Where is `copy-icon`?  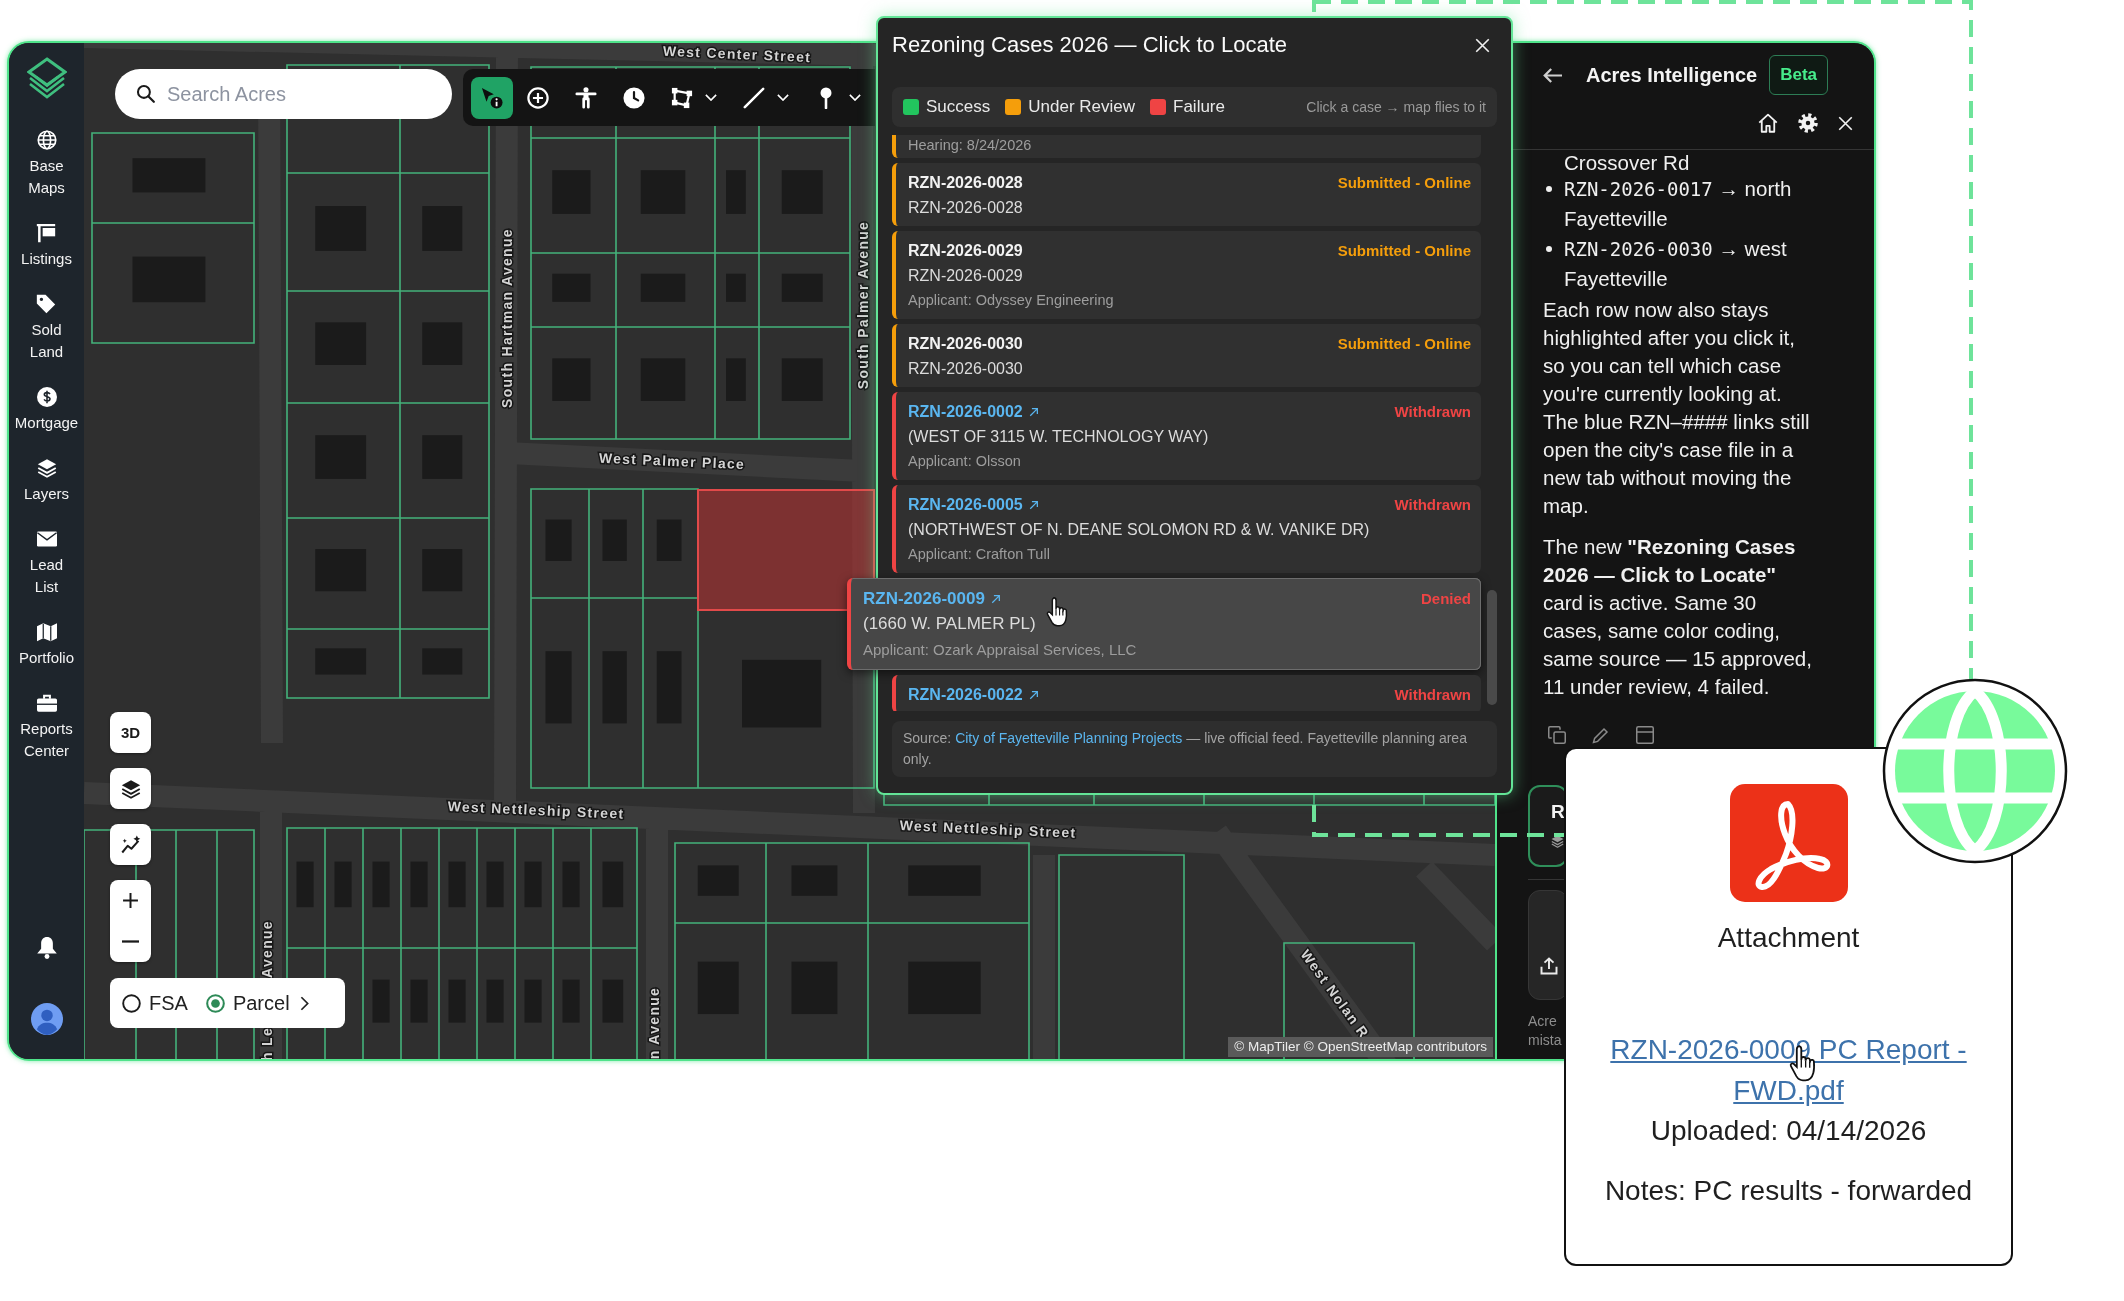 copy-icon is located at coordinates (1557, 735).